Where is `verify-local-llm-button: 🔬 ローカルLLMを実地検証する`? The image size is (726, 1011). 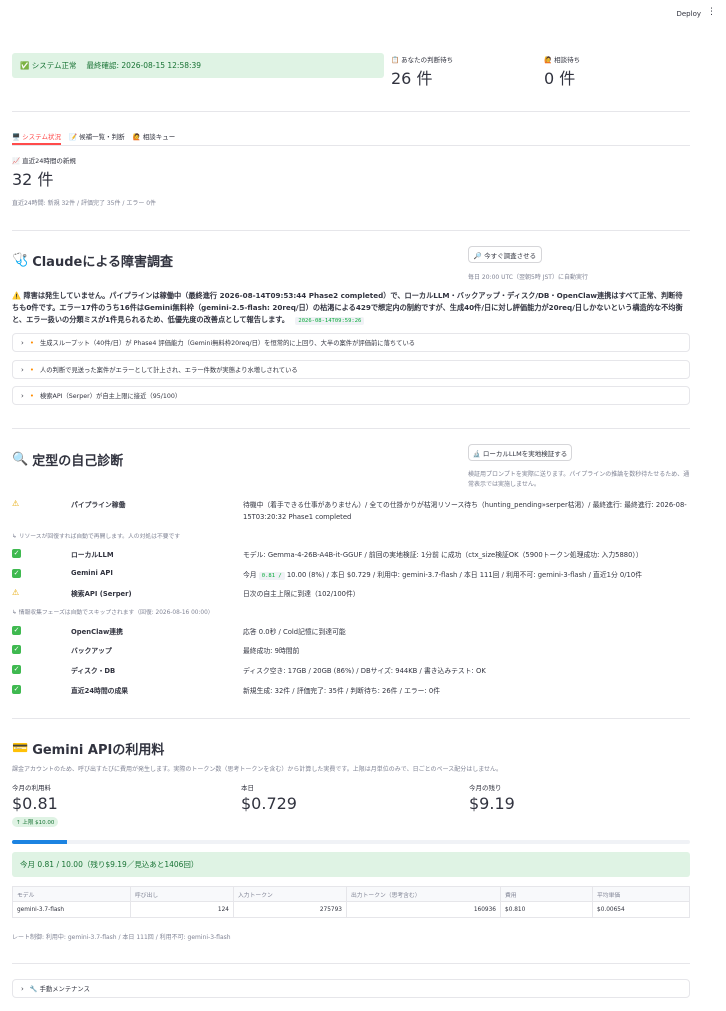 verify-local-llm-button: 🔬 ローカルLLMを実地検証する is located at coordinates (520, 452).